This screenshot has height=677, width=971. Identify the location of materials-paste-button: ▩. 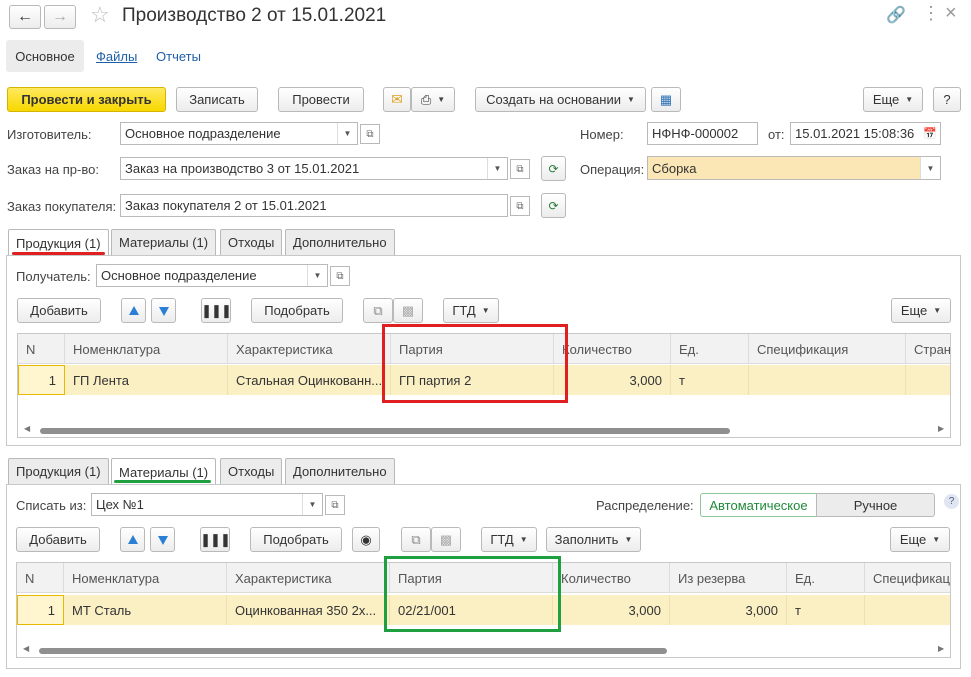
(446, 539).